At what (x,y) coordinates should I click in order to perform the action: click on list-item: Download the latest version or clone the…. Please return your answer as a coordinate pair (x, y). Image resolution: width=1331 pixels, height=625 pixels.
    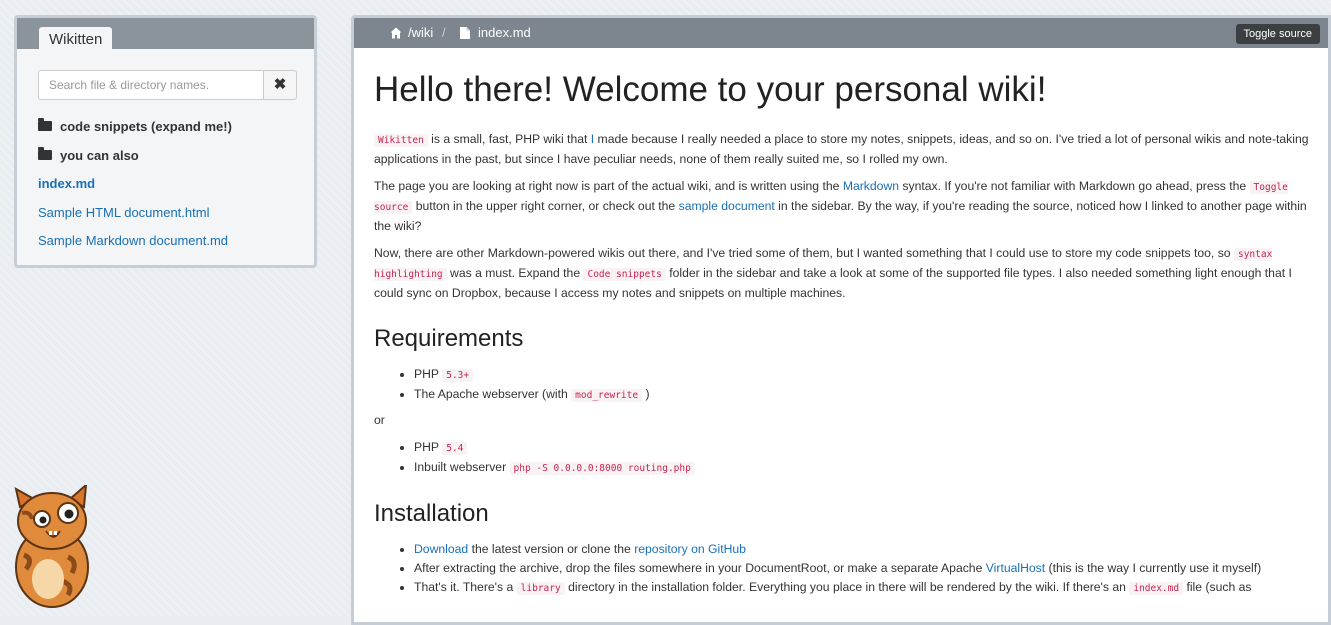
    Looking at the image, I should click on (862, 549).